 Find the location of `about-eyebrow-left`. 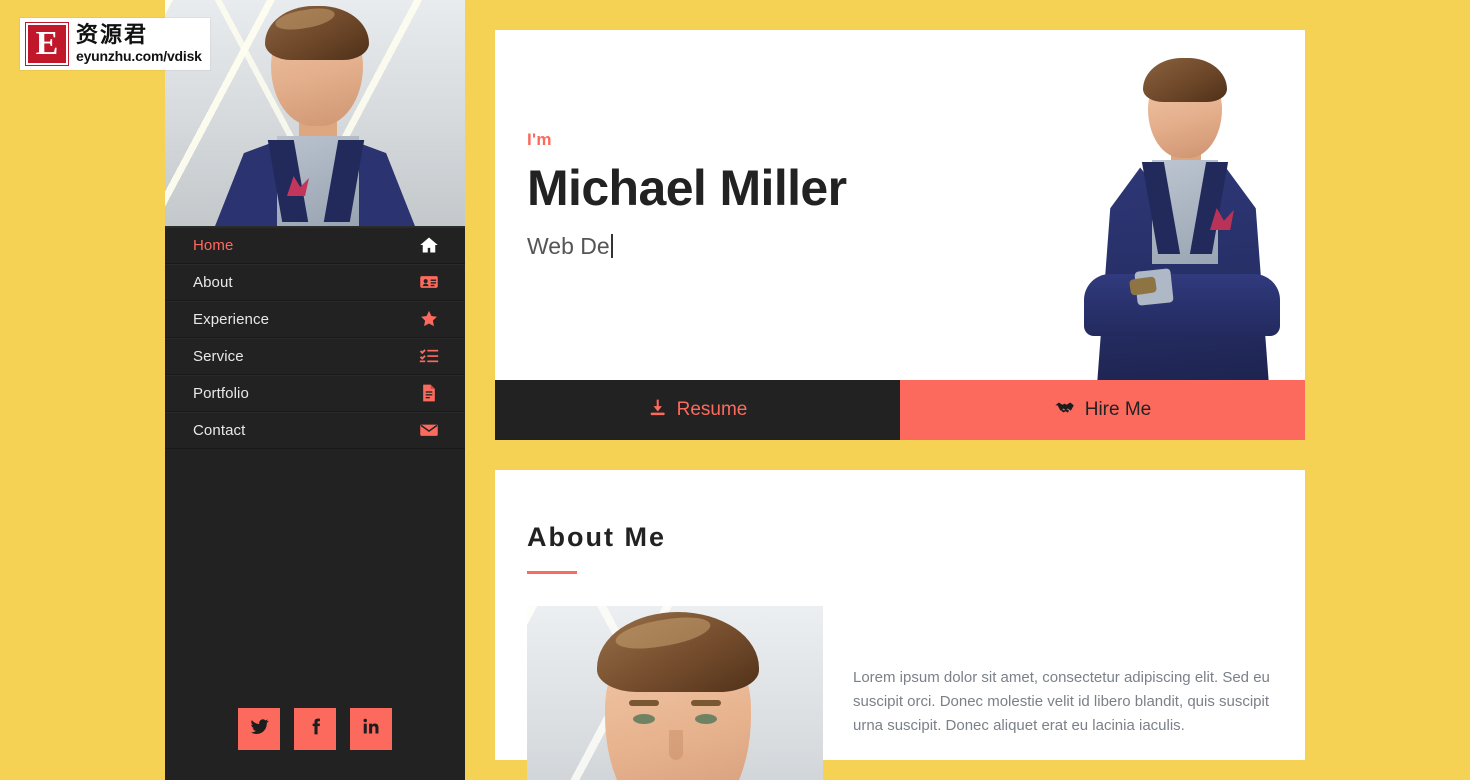

about-eyebrow-left is located at coordinates (644, 703).